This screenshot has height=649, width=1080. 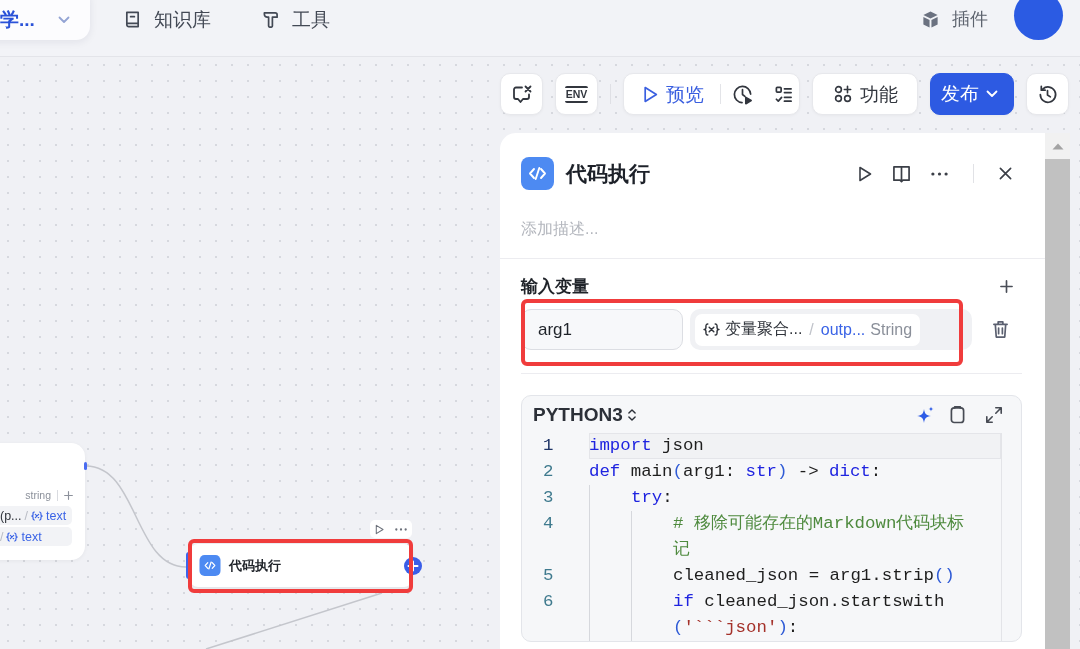 What do you see at coordinates (548, 602) in the screenshot?
I see `line-number: 6` at bounding box center [548, 602].